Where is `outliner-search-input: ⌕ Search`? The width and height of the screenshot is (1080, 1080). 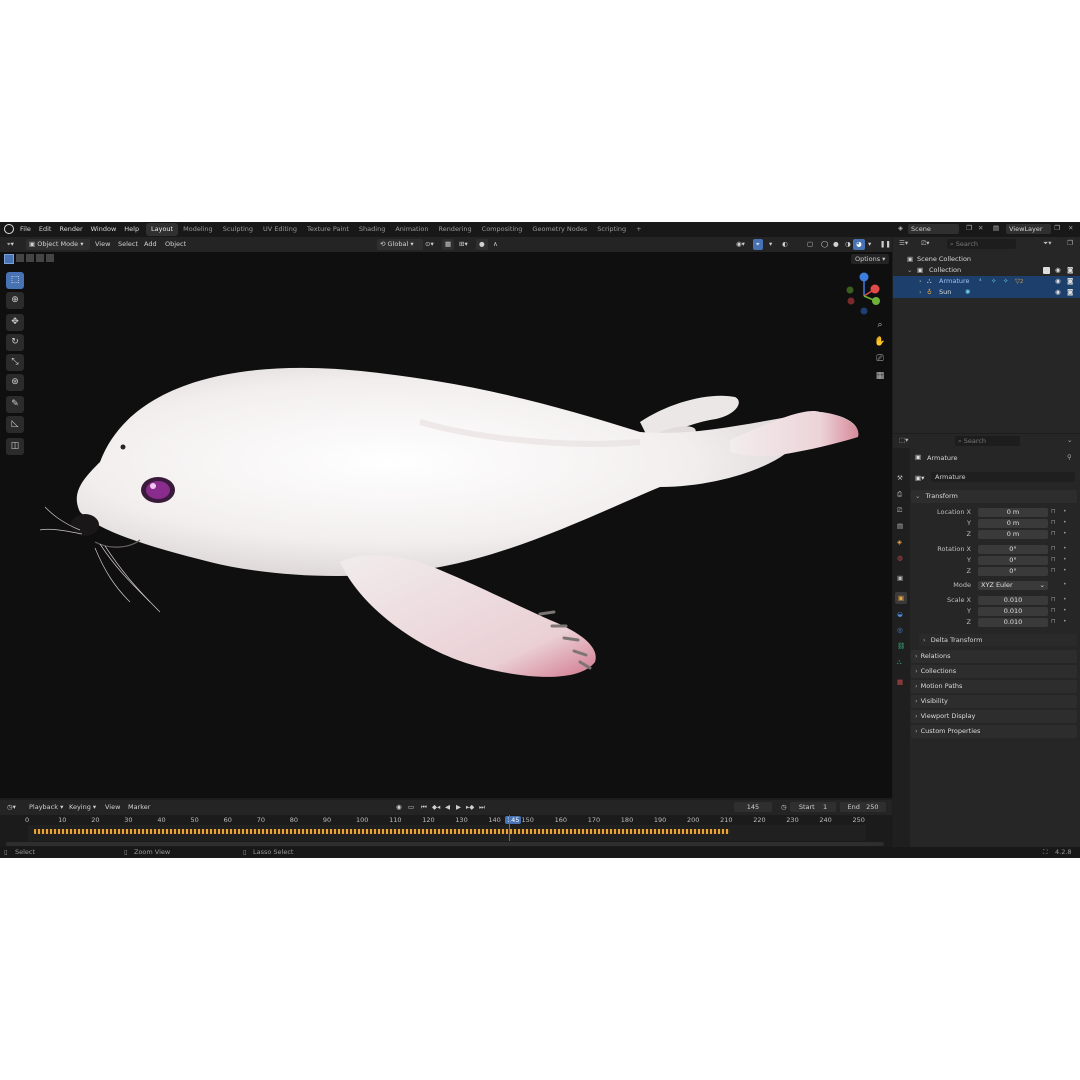
outliner-search-input: ⌕ Search is located at coordinates (981, 244).